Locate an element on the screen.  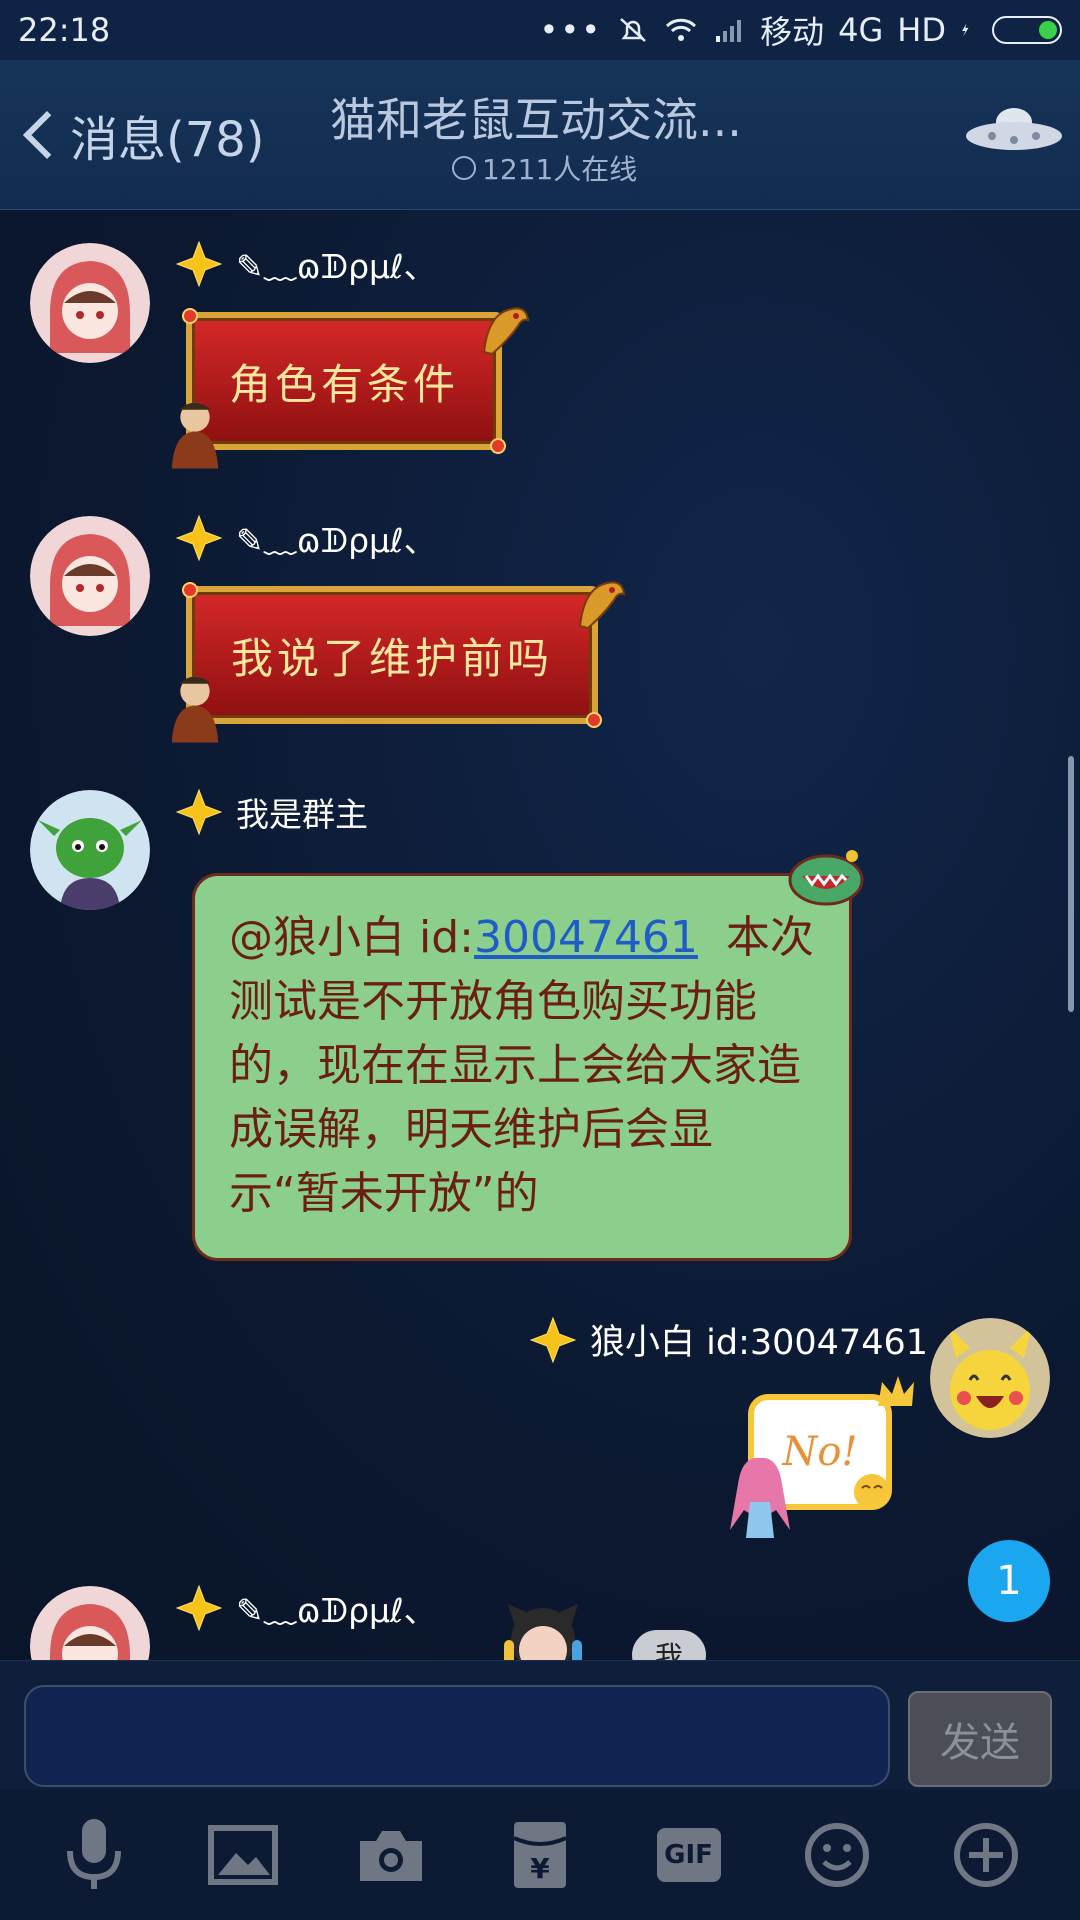
red-packet-icon: ¥ is located at coordinates (540, 1855).